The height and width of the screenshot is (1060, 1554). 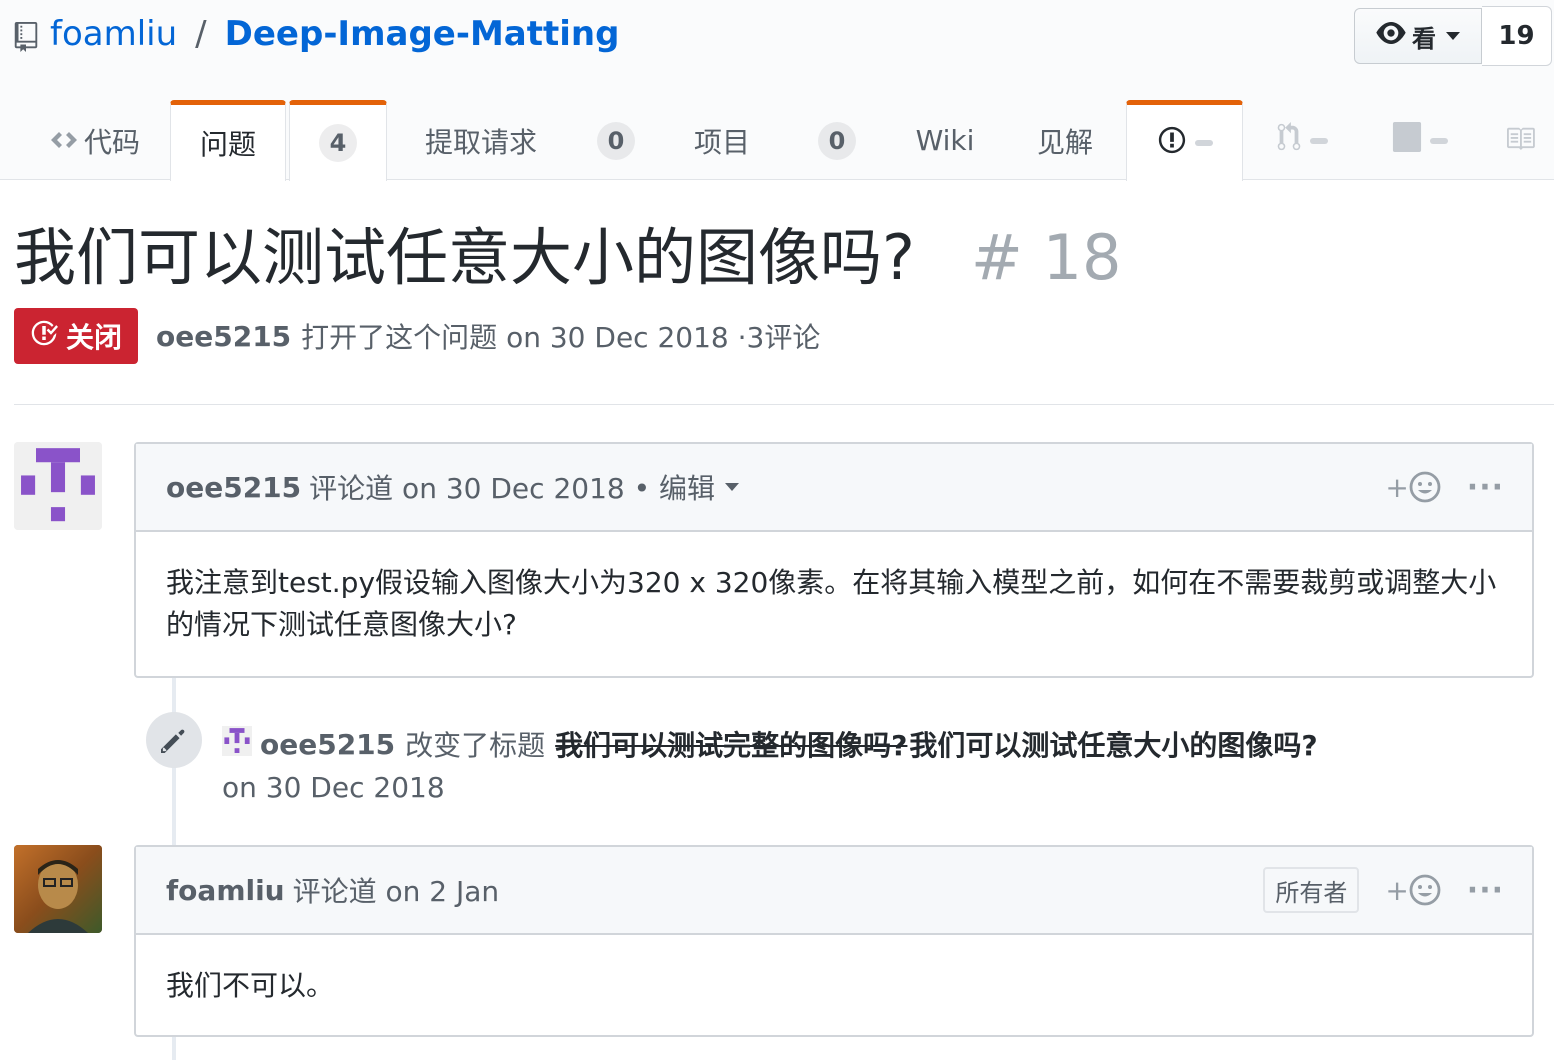 What do you see at coordinates (1113, 745) in the screenshot?
I see `new-title: 我们可以测试任意大小的图像吗?` at bounding box center [1113, 745].